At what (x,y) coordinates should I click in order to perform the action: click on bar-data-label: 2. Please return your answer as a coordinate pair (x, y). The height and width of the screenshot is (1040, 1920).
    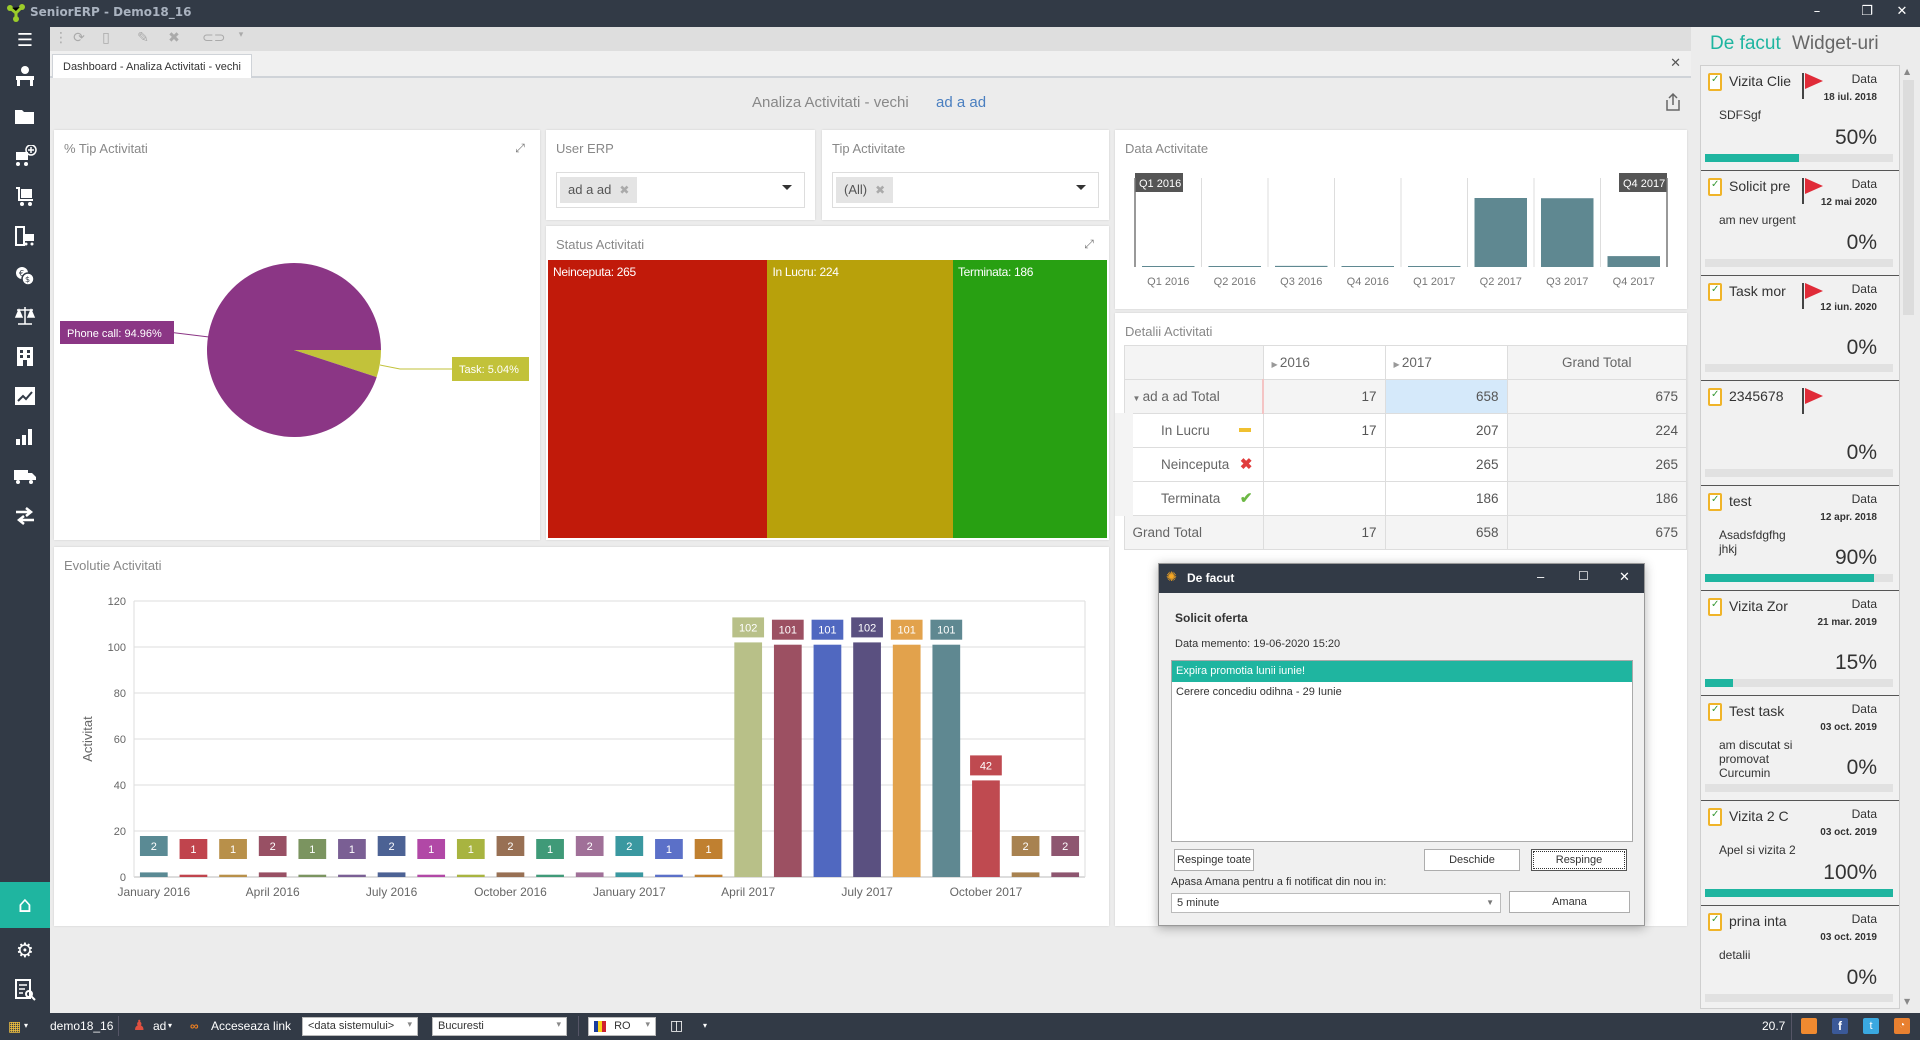
    Looking at the image, I should click on (1026, 847).